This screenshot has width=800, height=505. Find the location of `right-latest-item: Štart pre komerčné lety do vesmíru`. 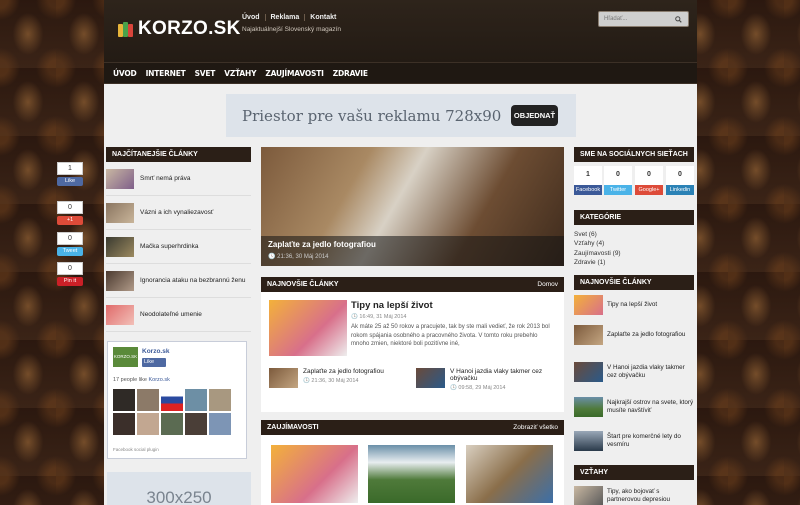

right-latest-item: Štart pre komerčné lety do vesmíru is located at coordinates (634, 441).